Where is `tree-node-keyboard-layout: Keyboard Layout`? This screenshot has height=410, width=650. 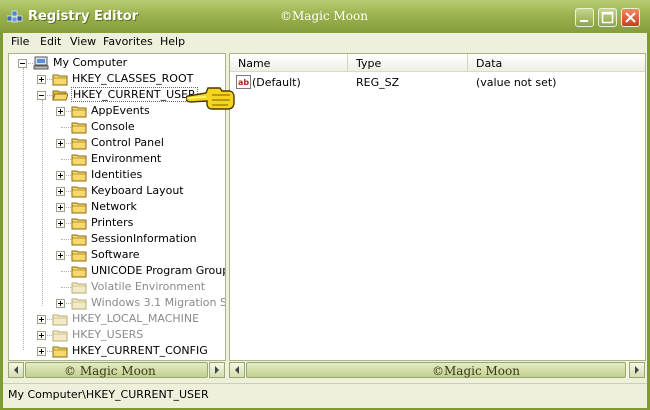
tree-node-keyboard-layout: Keyboard Layout is located at coordinates (117, 191).